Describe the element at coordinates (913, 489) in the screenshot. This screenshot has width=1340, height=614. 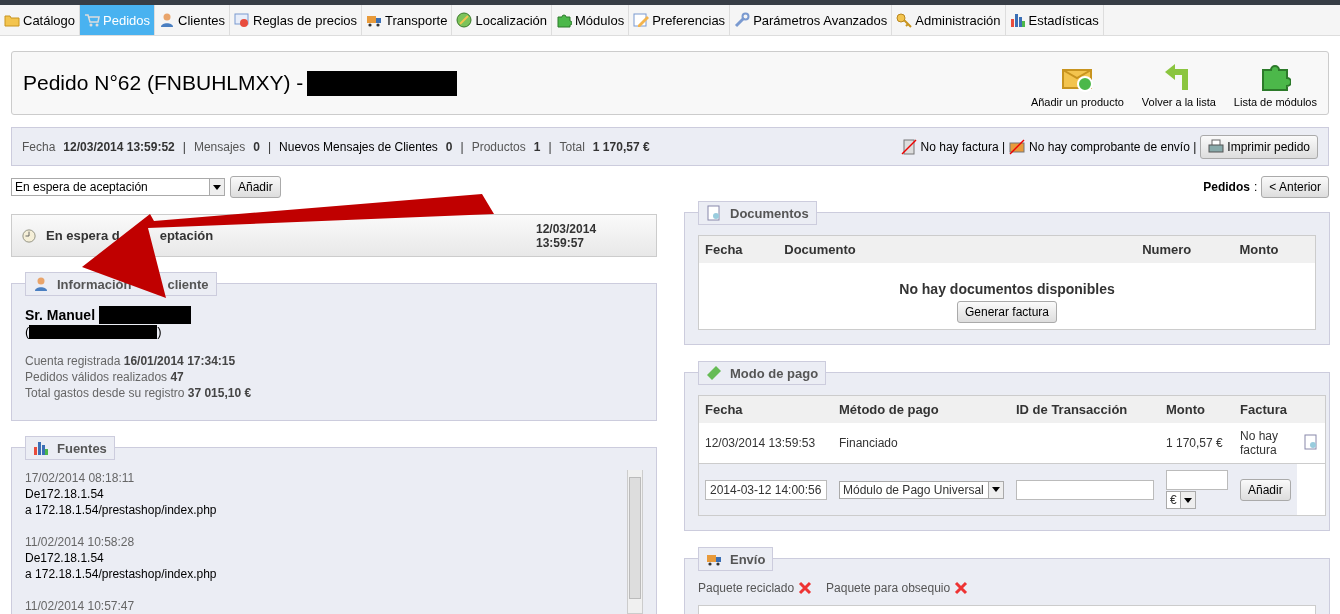
I see `select-value: Módulo de Pago Universal` at that location.